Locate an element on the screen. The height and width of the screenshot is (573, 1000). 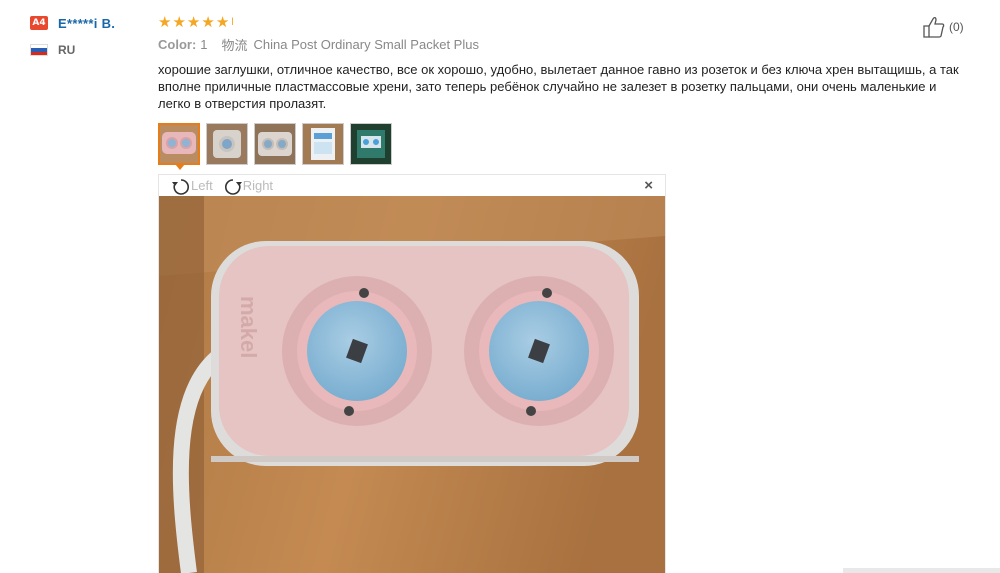
shipping-value: China Post Ordinary Small Packet Plus is located at coordinates (366, 44).